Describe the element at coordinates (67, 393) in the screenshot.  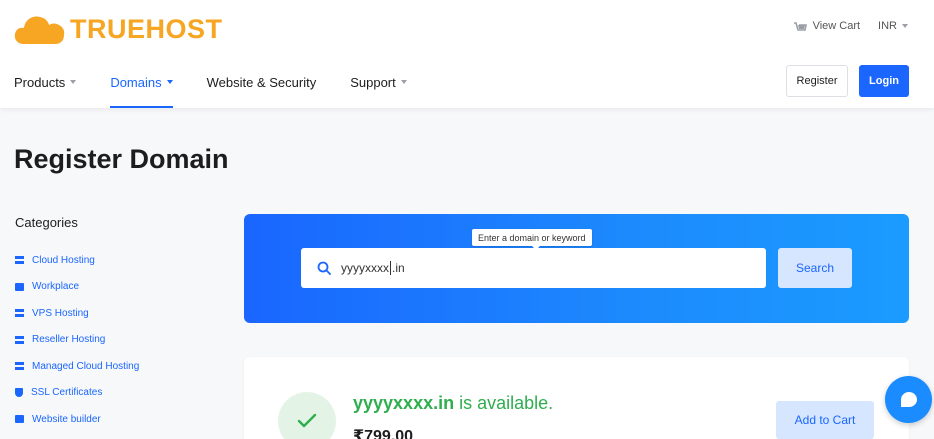
I see `category-label: SSL Certificates` at that location.